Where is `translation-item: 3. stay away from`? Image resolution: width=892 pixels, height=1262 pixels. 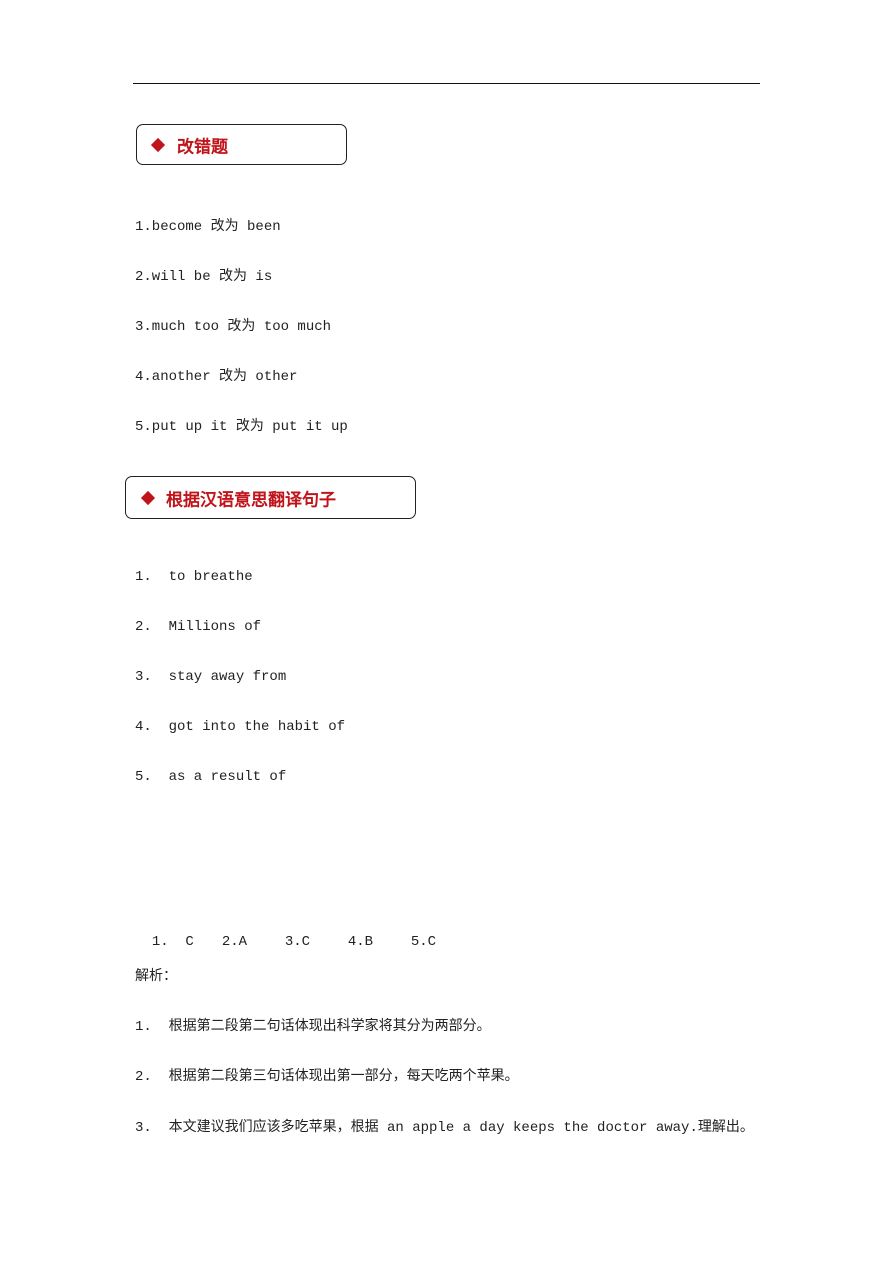 translation-item: 3. stay away from is located at coordinates (211, 677).